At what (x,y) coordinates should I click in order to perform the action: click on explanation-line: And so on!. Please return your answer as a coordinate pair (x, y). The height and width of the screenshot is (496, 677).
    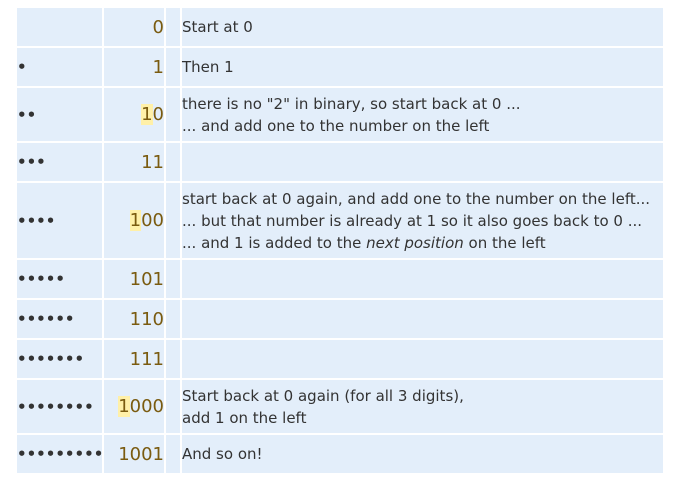
    Looking at the image, I should click on (222, 454).